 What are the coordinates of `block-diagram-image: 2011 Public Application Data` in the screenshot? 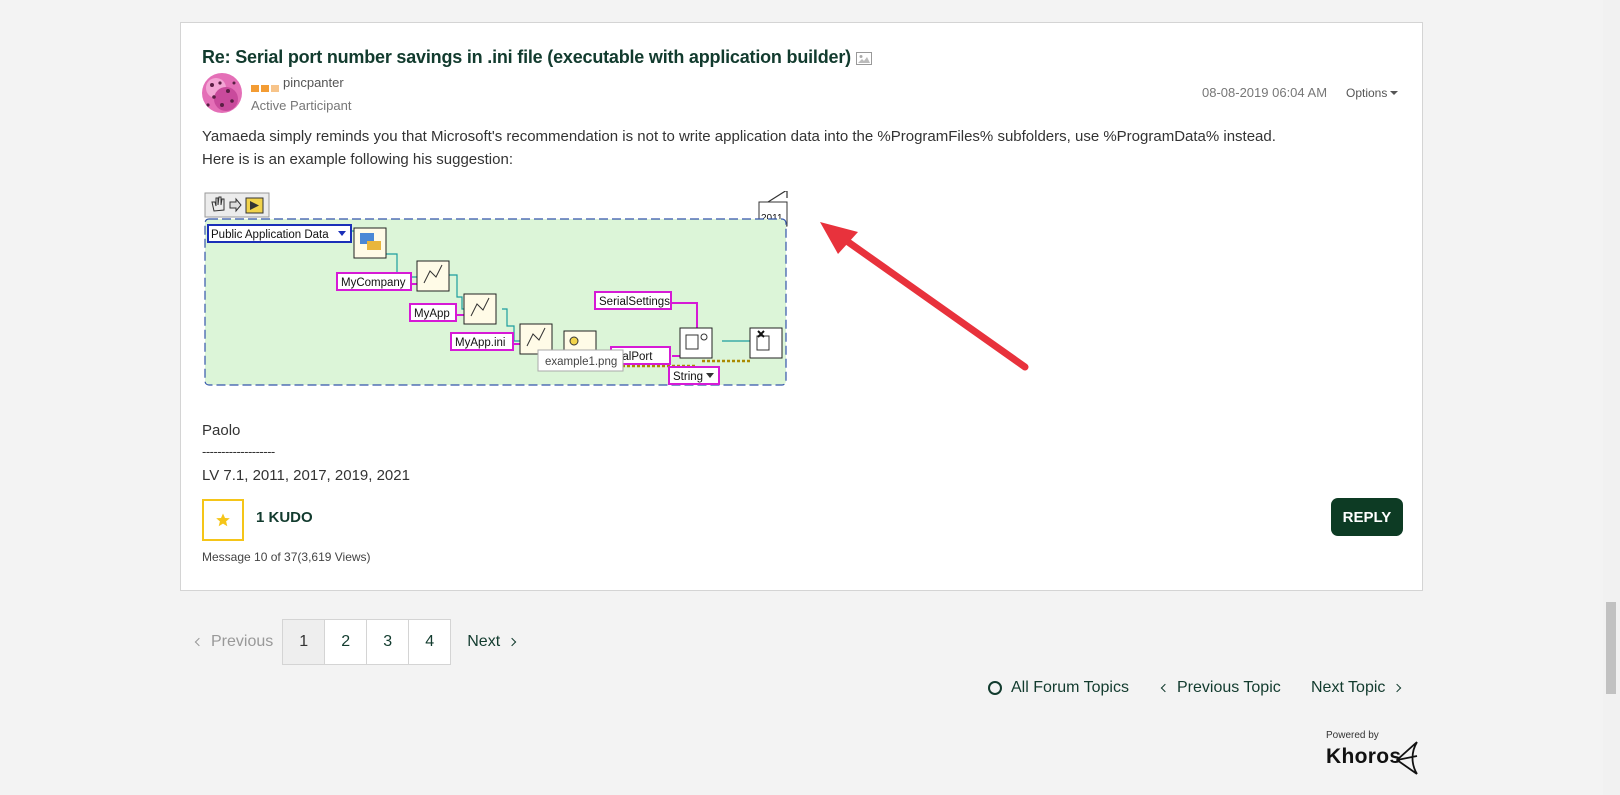 It's located at (497, 302).